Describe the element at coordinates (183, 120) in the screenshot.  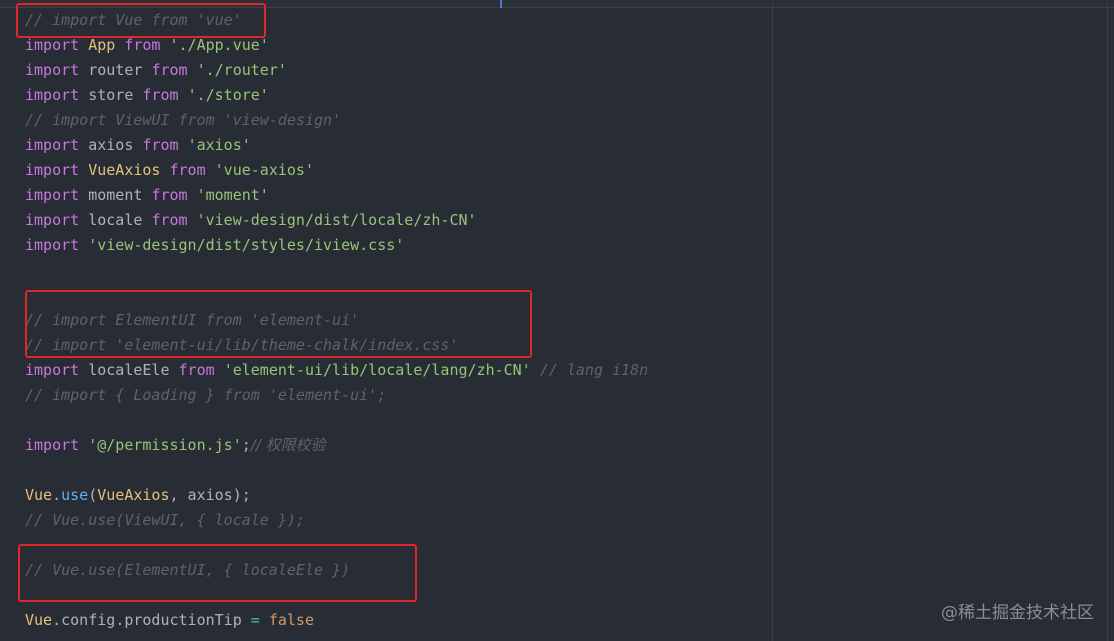
I see `code-token-cmt: // import ViewUI from 'view-design'` at that location.